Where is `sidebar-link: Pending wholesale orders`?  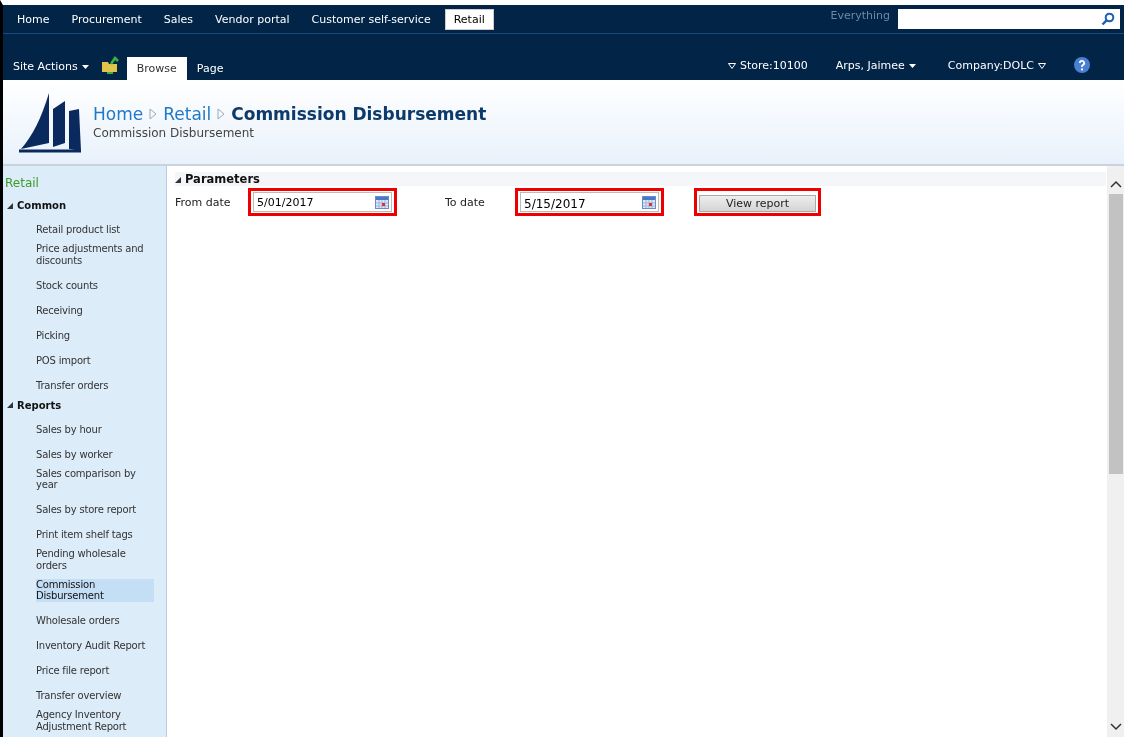 sidebar-link: Pending wholesale orders is located at coordinates (95, 559).